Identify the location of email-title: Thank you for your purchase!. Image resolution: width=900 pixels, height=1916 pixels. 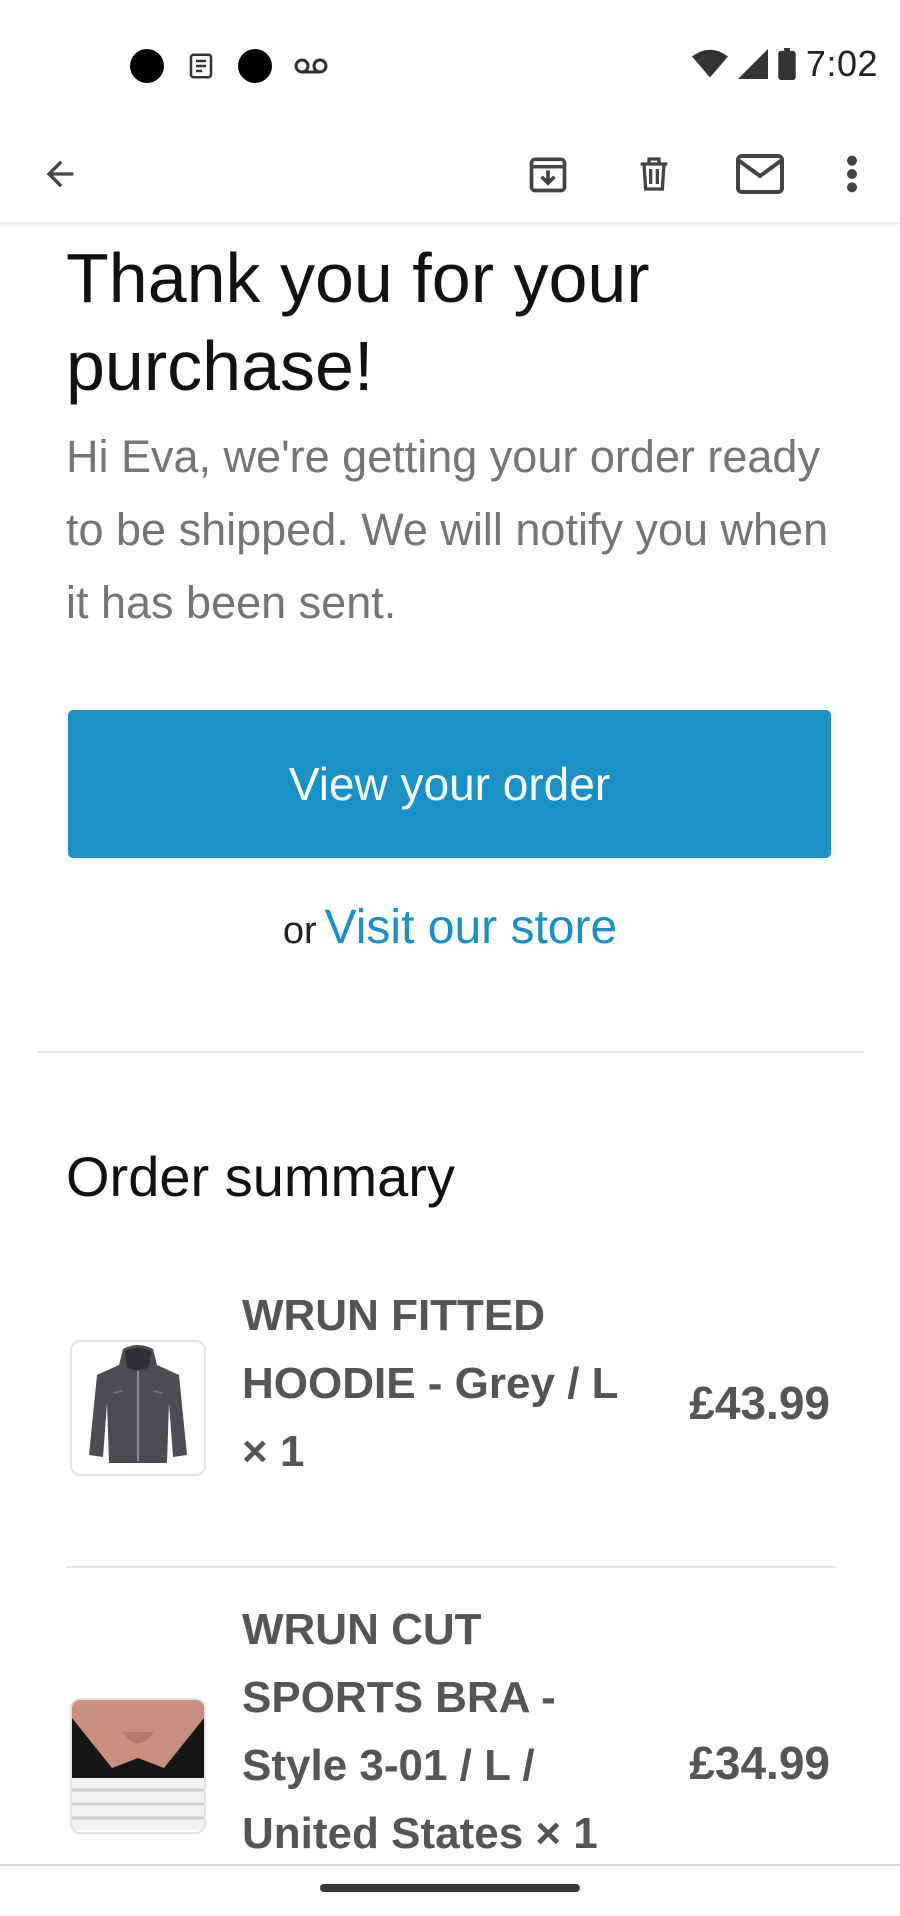
(358, 322).